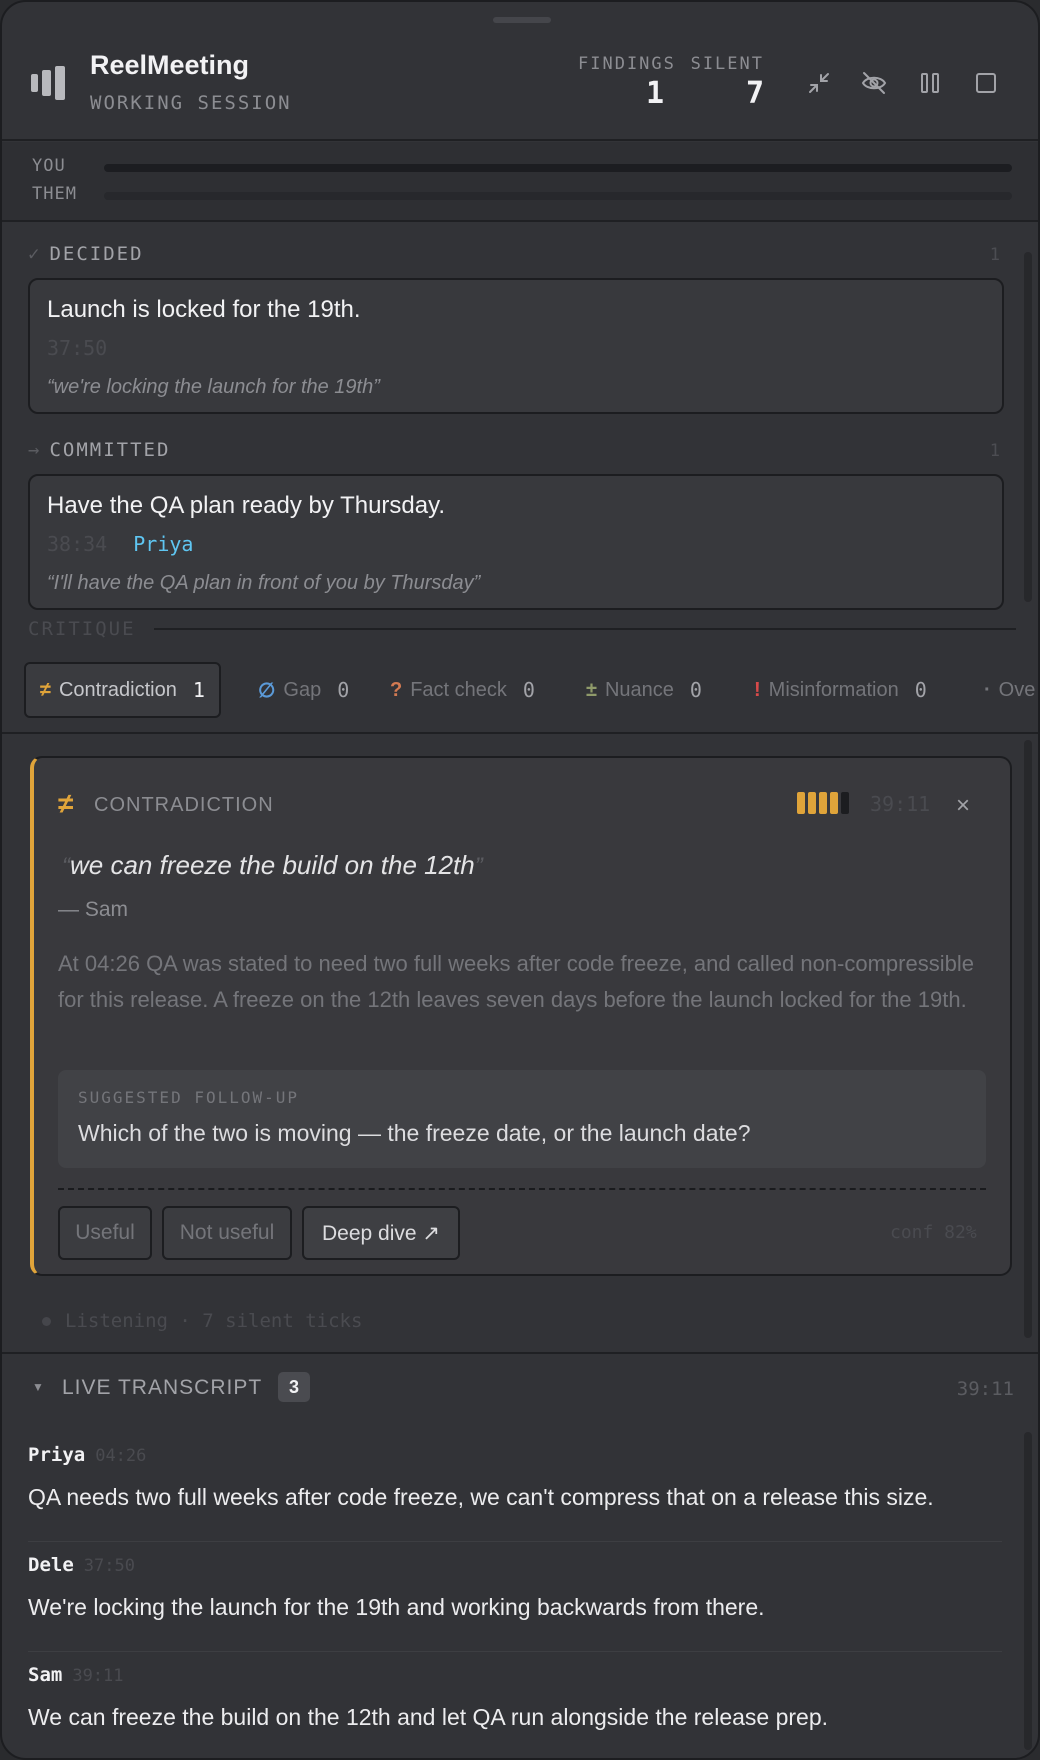 The height and width of the screenshot is (1760, 1040). I want to click on finding-quote-text: we can freeze the build on the 12th, so click(272, 865).